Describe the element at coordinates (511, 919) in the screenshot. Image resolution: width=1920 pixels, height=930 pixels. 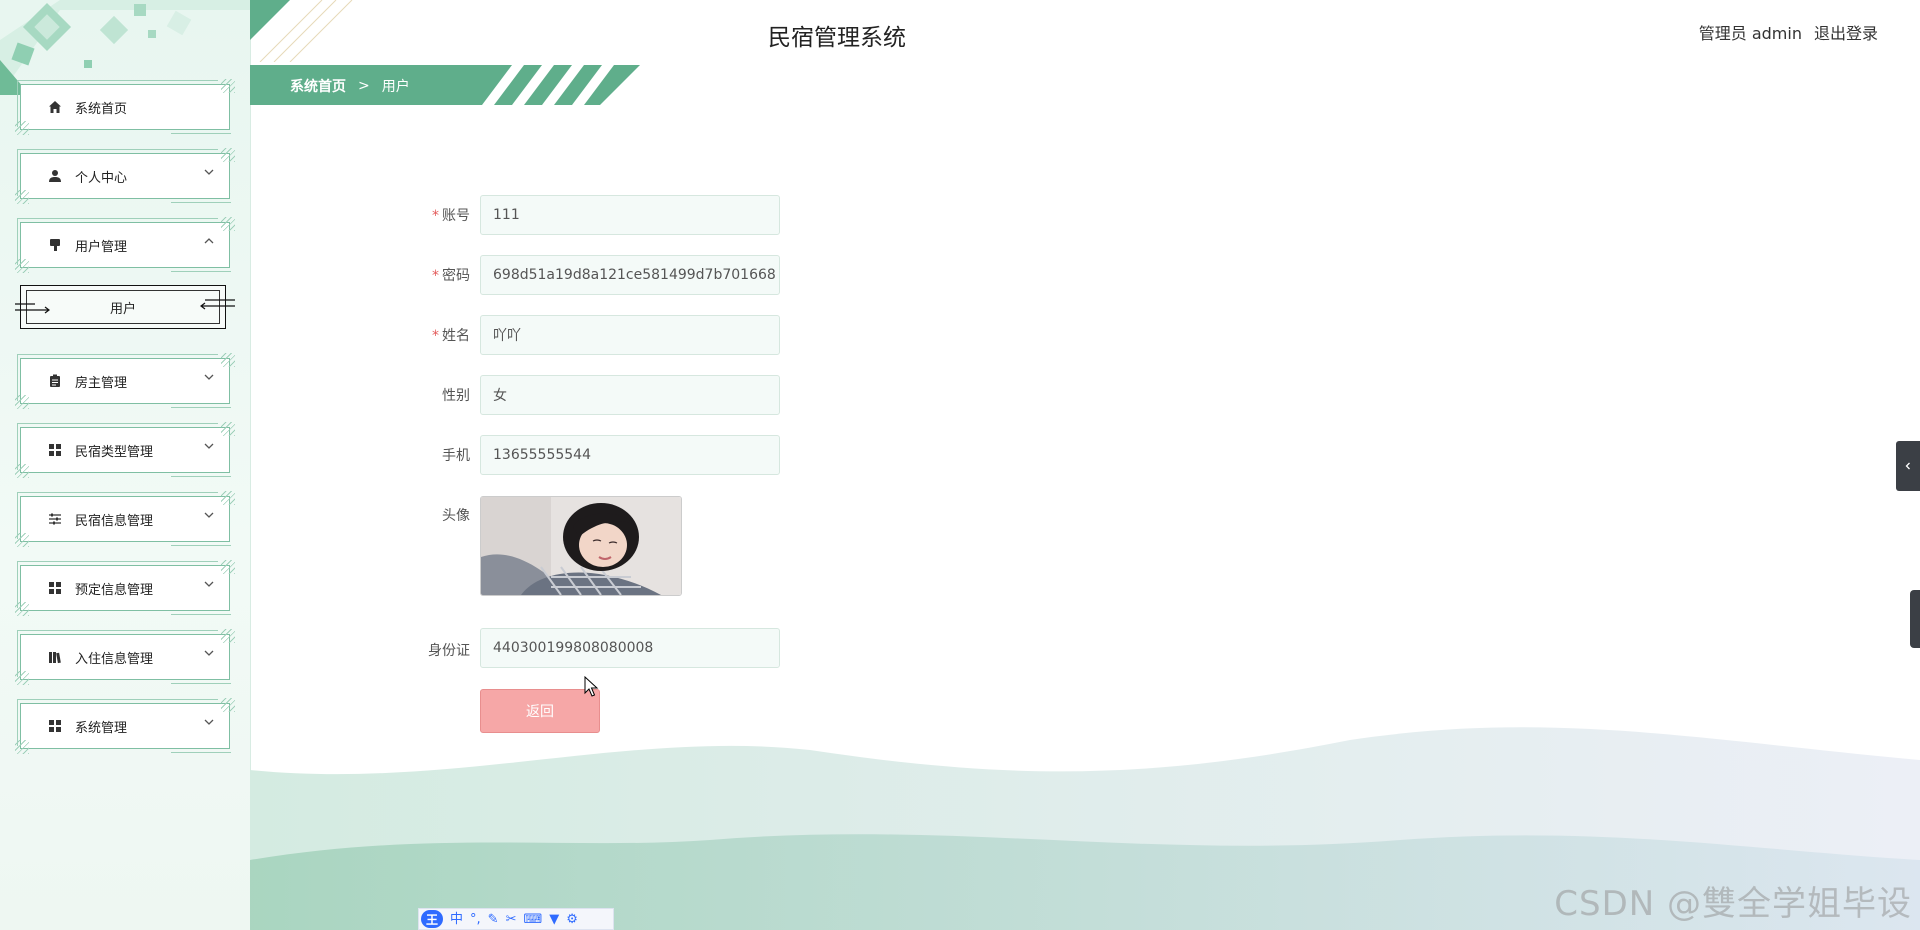
I see `scissors-icon: ✂` at that location.